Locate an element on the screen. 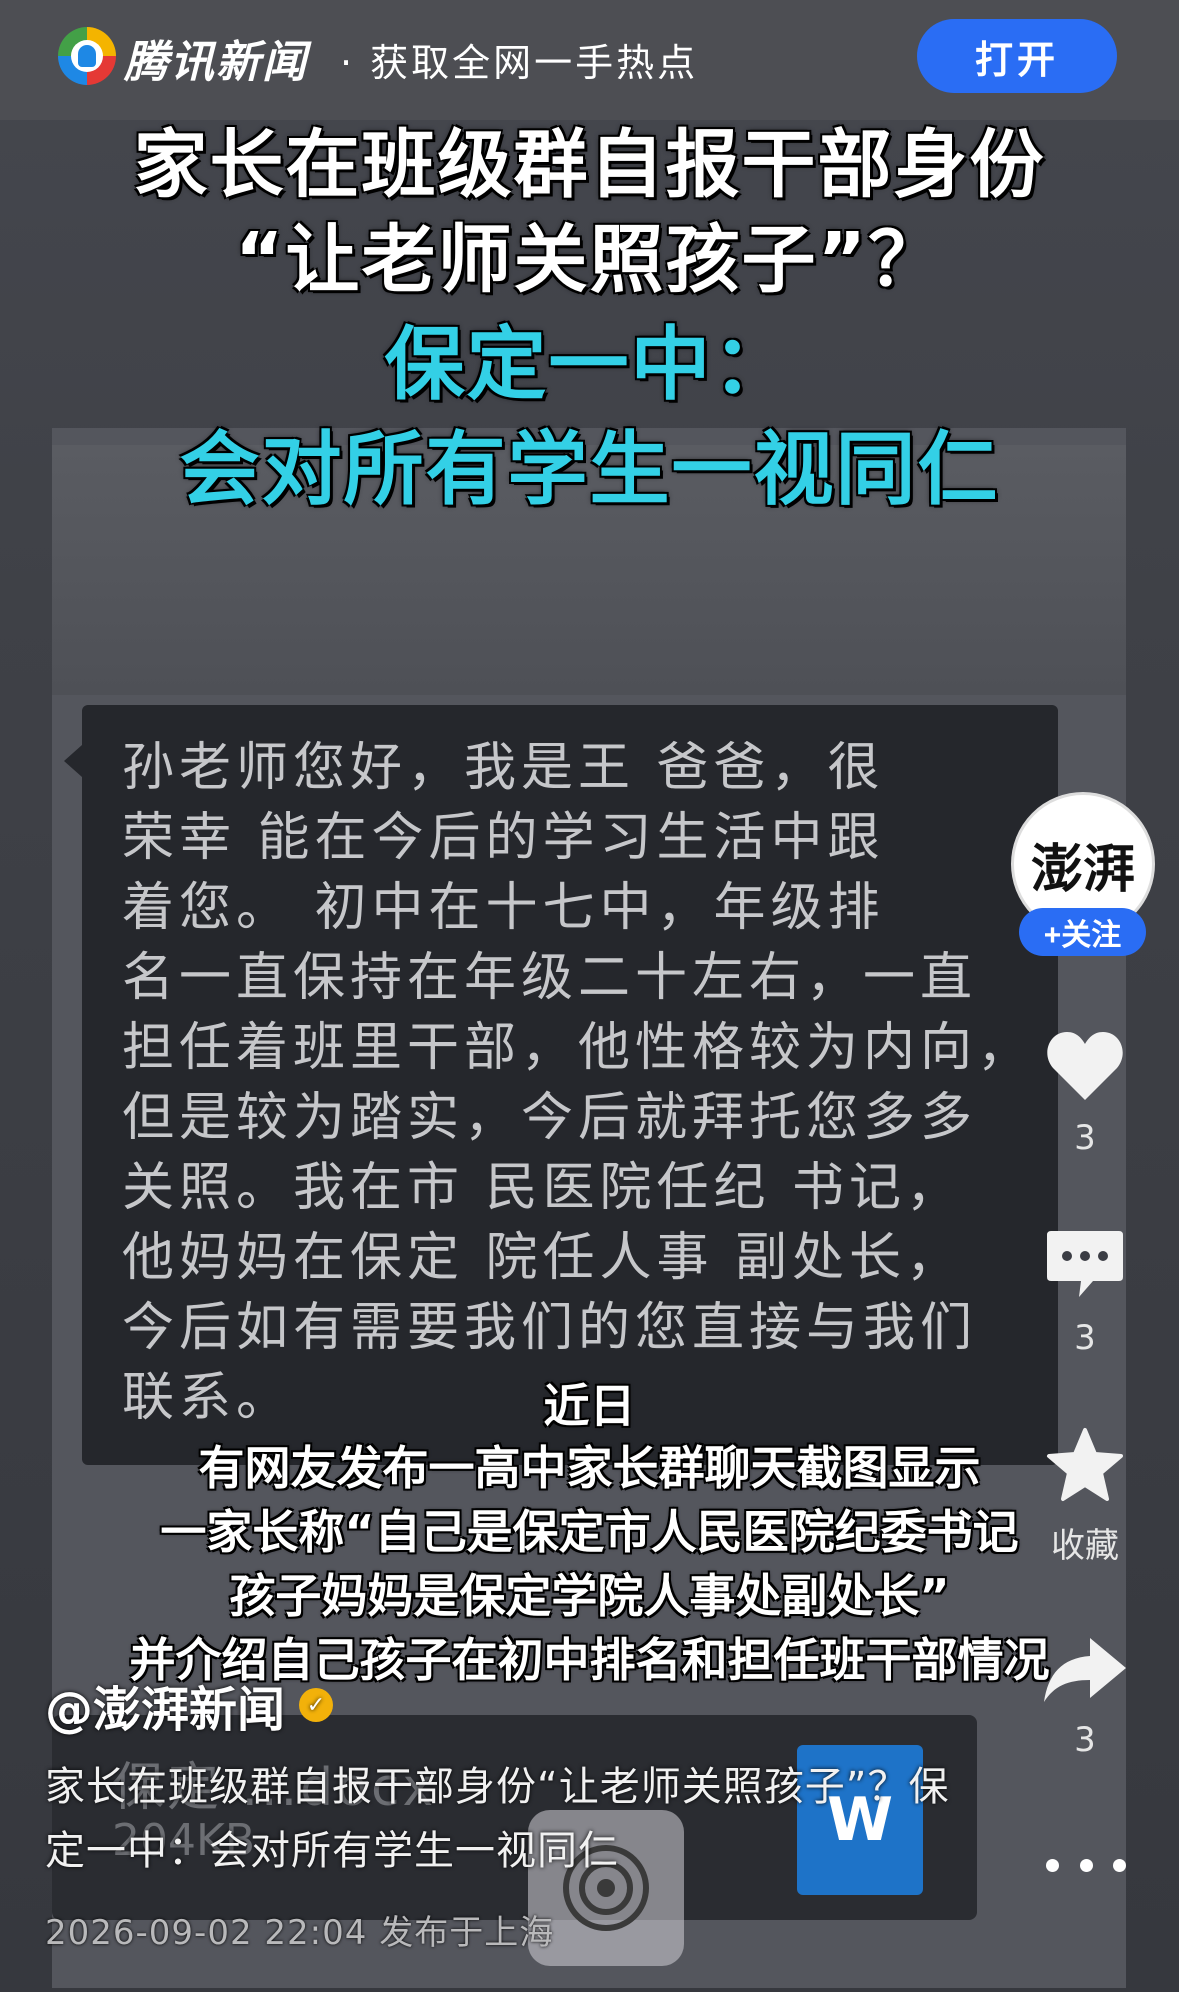 The height and width of the screenshot is (1992, 1179). share-button is located at coordinates (1085, 1670).